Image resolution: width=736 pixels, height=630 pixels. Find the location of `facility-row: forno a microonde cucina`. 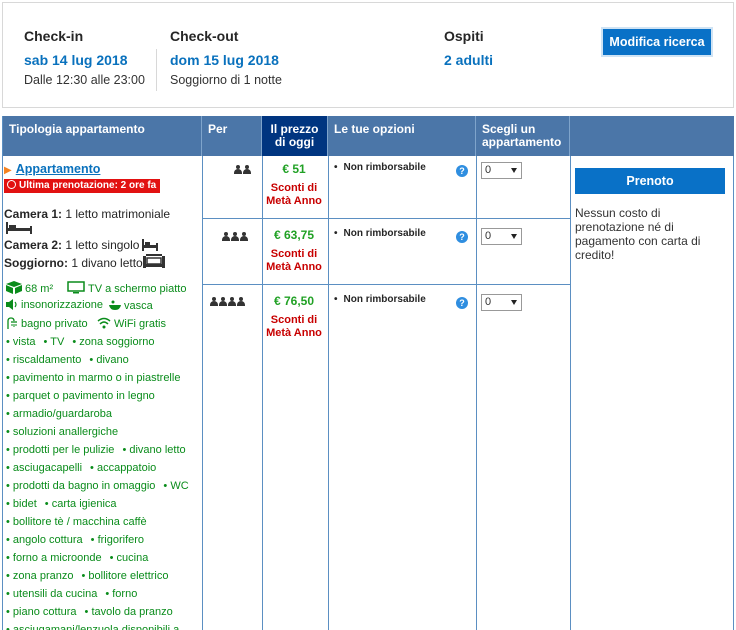

facility-row: forno a microonde cucina is located at coordinates (81, 558).